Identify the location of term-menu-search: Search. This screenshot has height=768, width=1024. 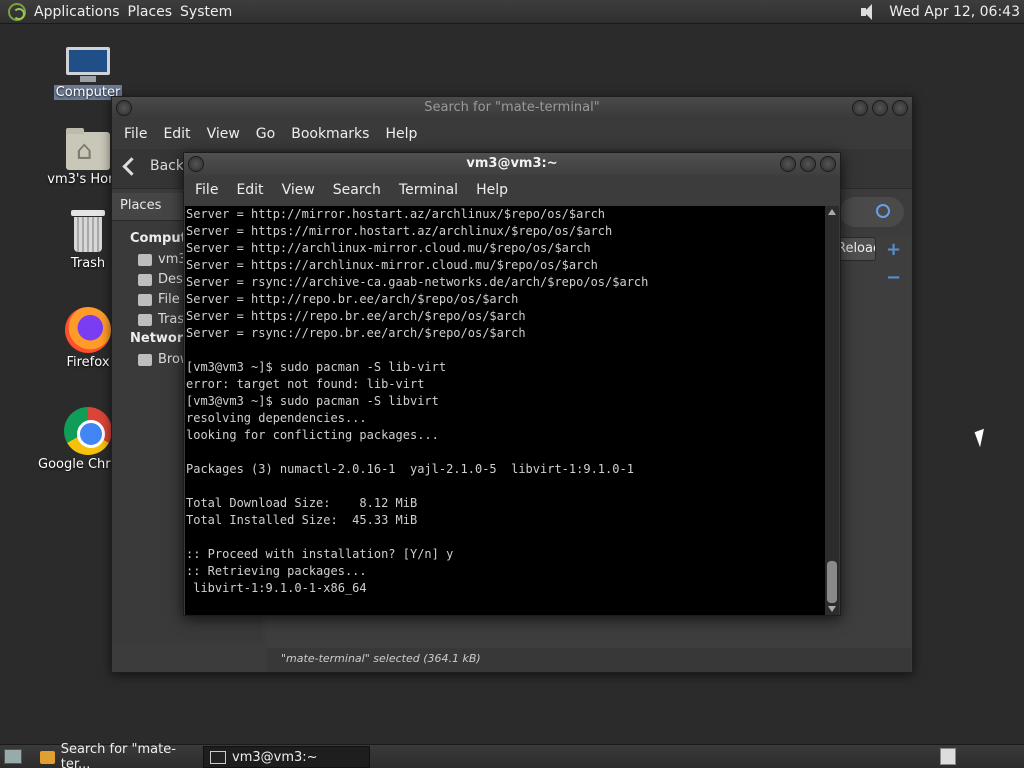
(357, 190).